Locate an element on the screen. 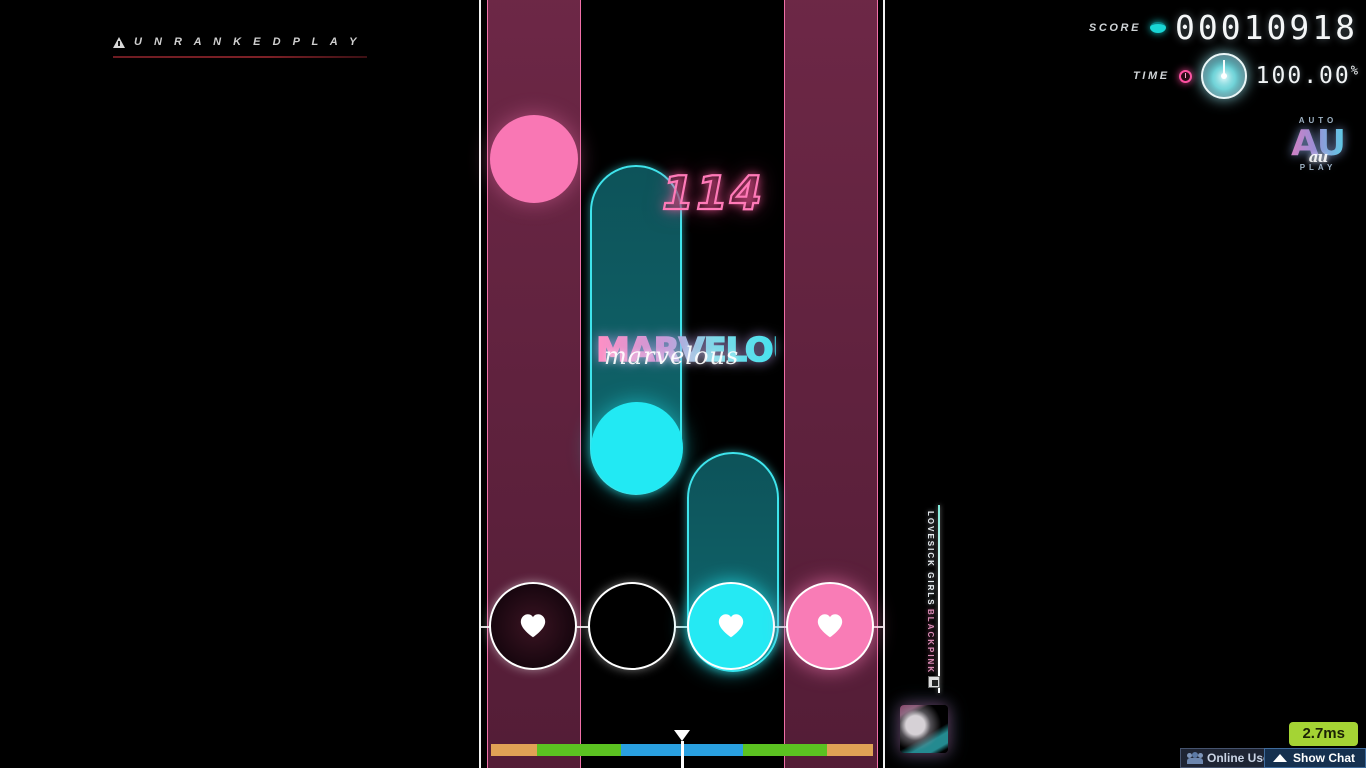 This screenshot has height=768, width=1366. autoplay-badge: AUTO AU au PLAY is located at coordinates (1318, 144).